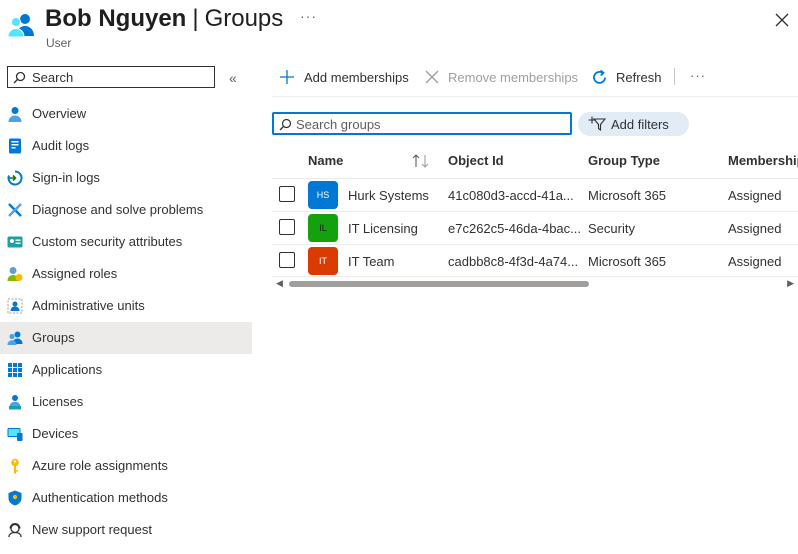 This screenshot has height=554, width=798. What do you see at coordinates (640, 124) in the screenshot?
I see `add-filters-label: Add filters` at bounding box center [640, 124].